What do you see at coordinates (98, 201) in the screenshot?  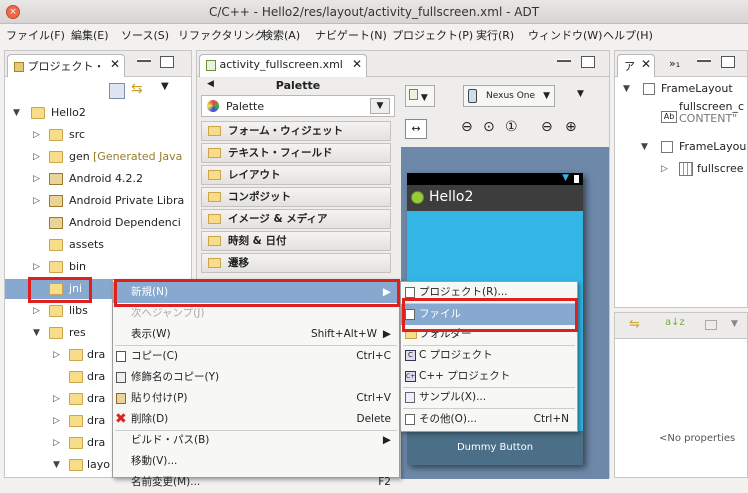 I see `tree-row-android-private: ▷ Android Private Libra` at bounding box center [98, 201].